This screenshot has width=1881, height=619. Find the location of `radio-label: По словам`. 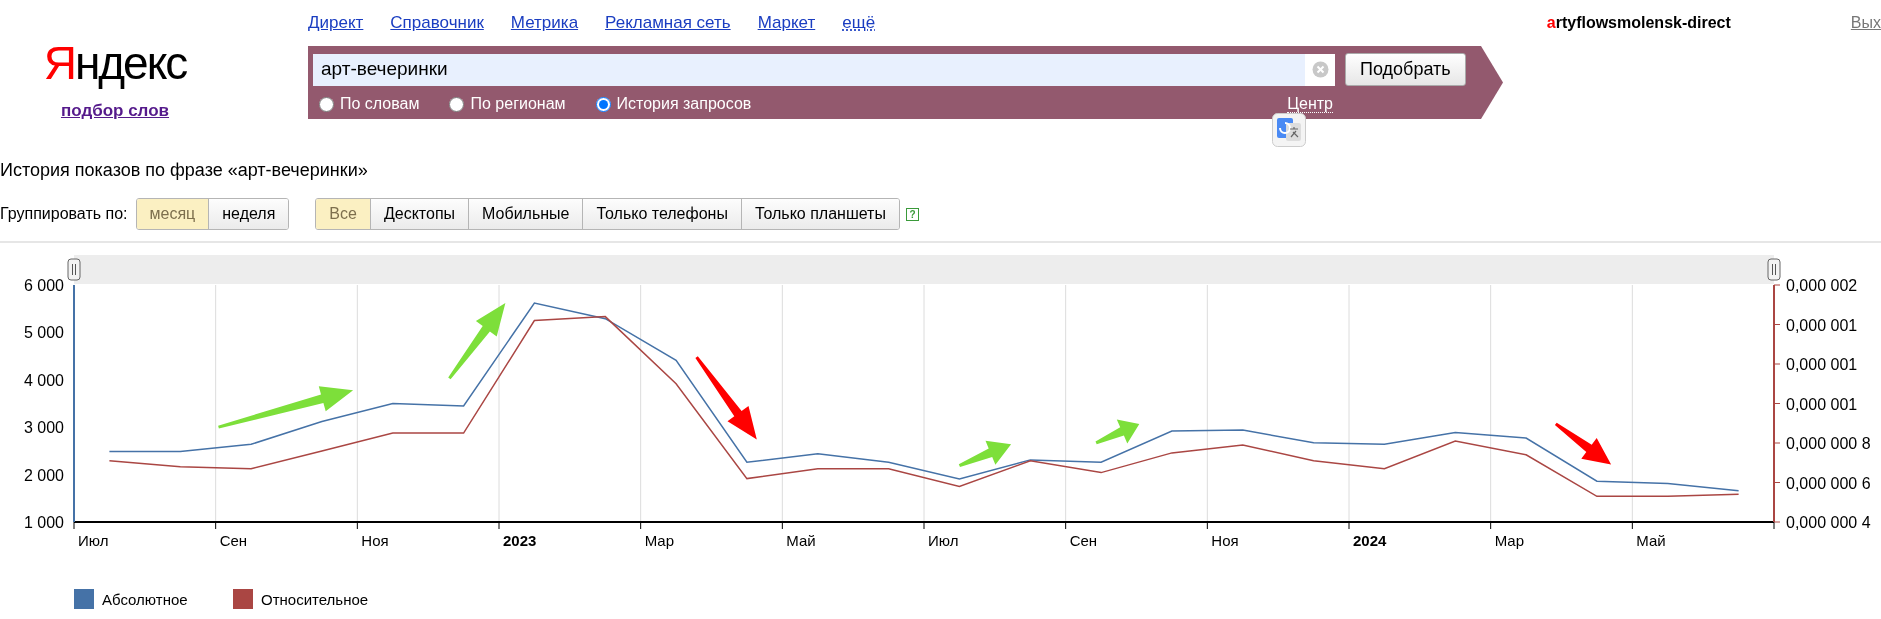

radio-label: По словам is located at coordinates (380, 104).